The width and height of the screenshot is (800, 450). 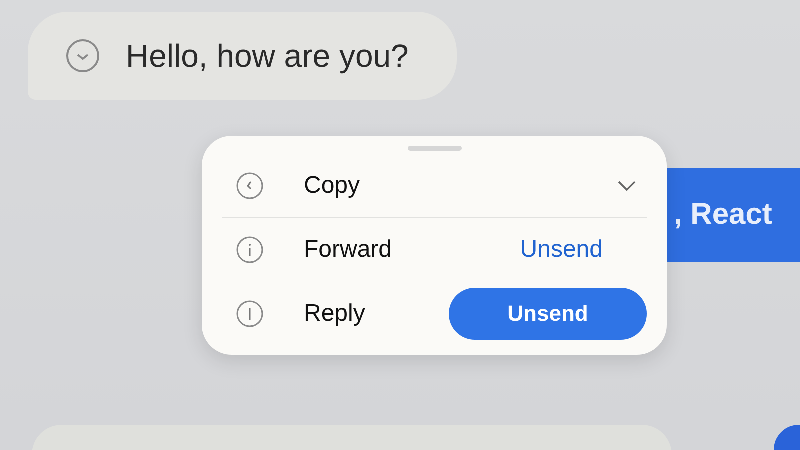 I want to click on unsend-button: Unsend, so click(x=548, y=314).